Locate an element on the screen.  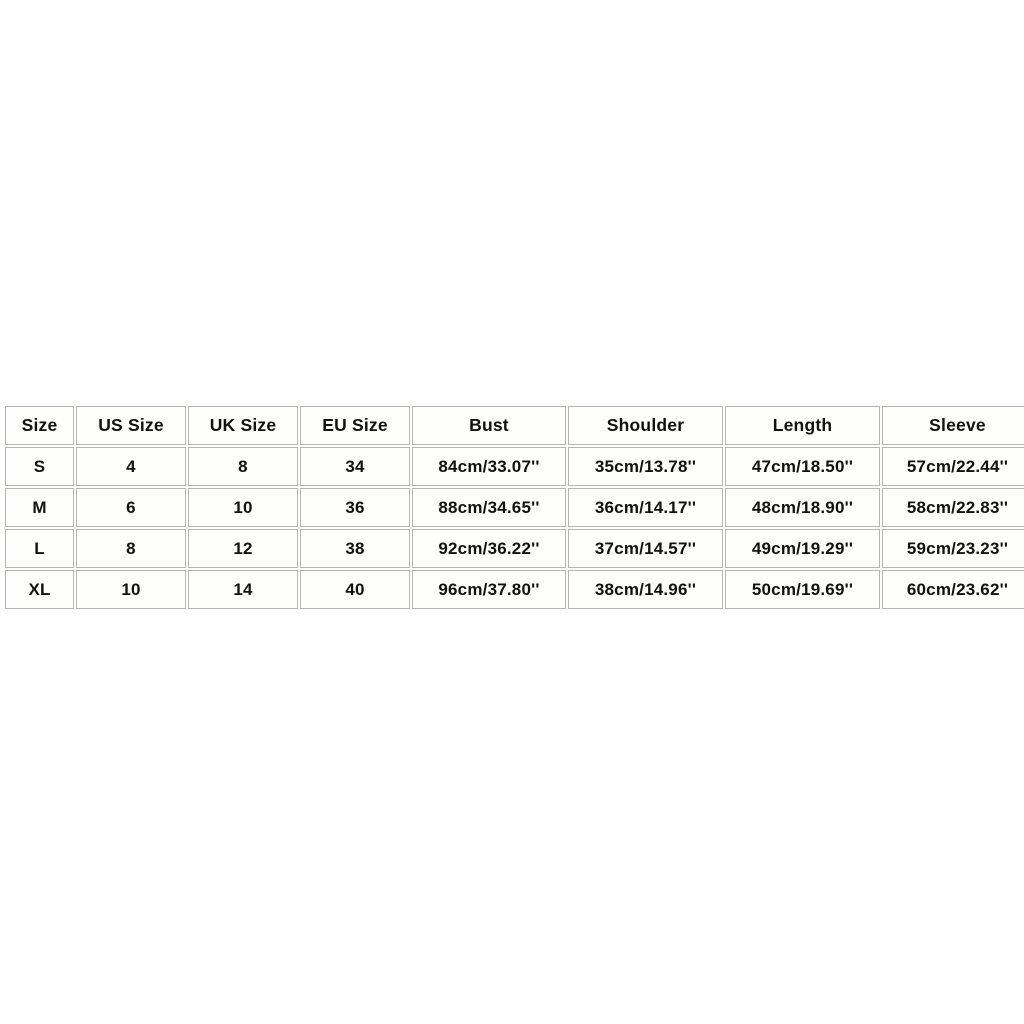
cell-sleeve: 60cm/23.62'' is located at coordinates (953, 589).